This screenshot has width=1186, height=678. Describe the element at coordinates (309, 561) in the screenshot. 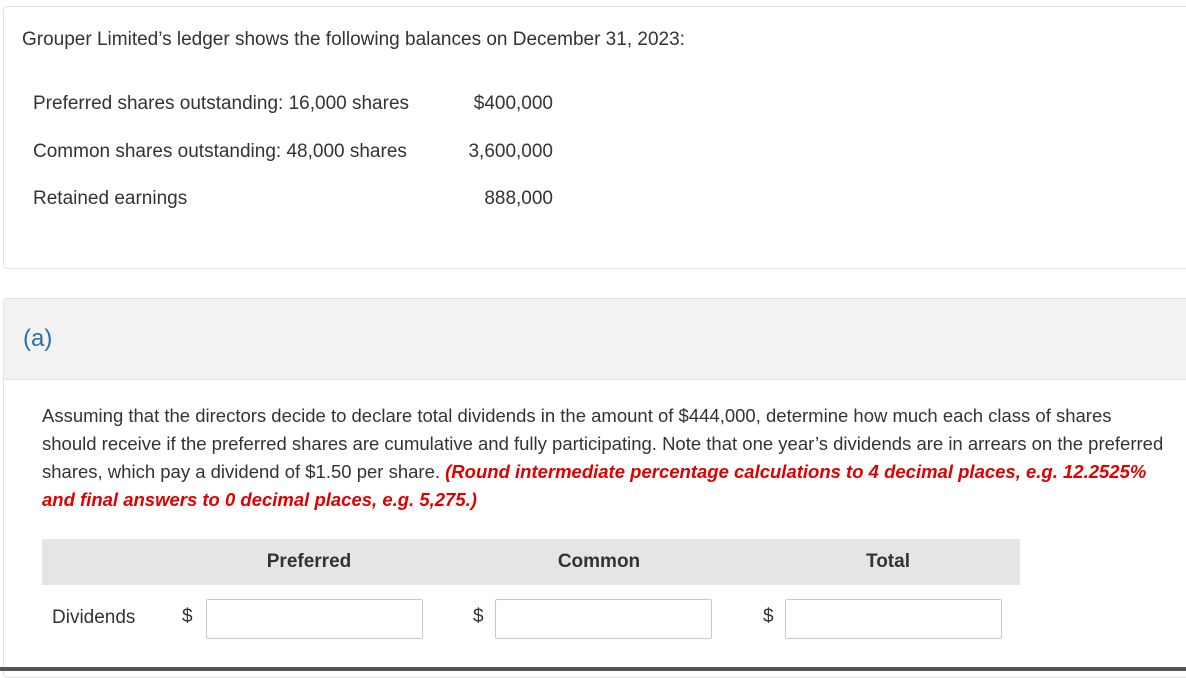

I see `col-preferred: Preferred` at that location.